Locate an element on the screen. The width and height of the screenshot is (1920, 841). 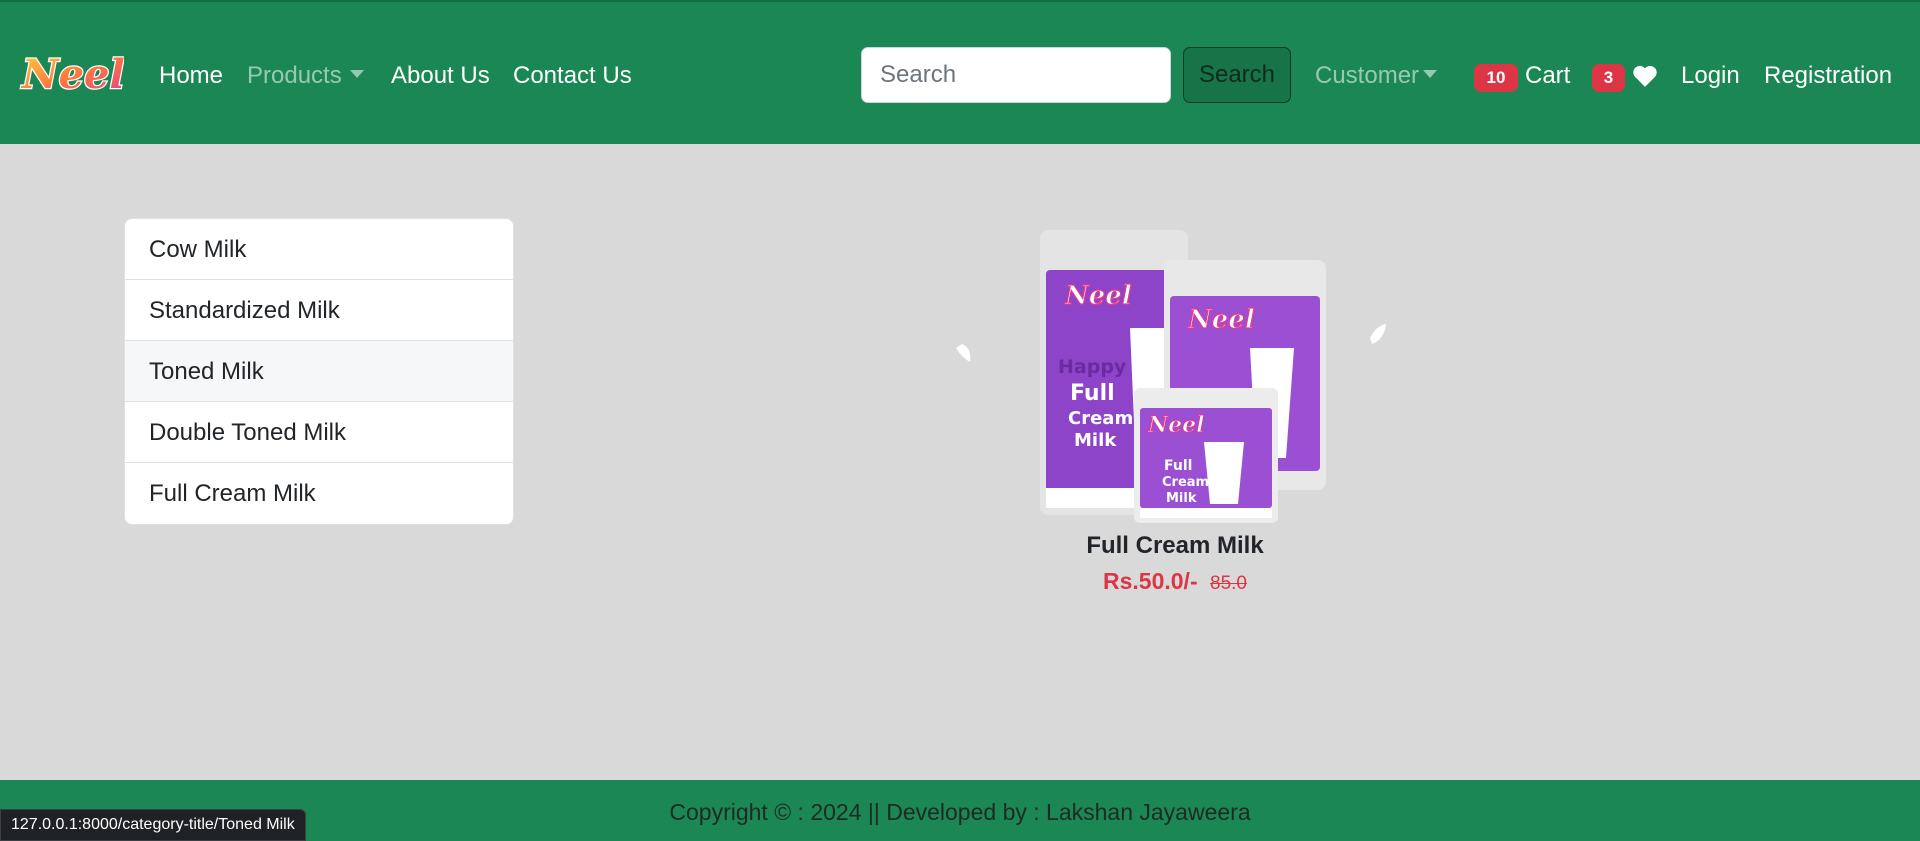
nav-products-dropdown: Products is located at coordinates (305, 76).